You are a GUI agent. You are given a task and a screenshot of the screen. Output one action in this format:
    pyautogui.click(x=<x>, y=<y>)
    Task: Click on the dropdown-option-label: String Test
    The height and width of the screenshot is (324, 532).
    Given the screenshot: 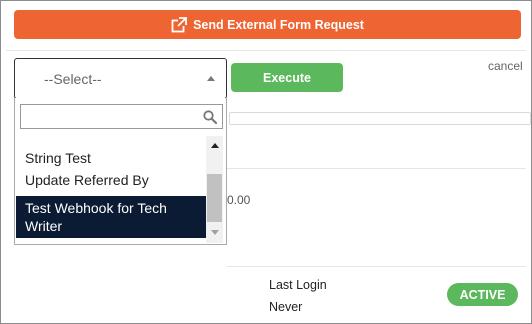 What is the action you would take?
    pyautogui.click(x=58, y=158)
    